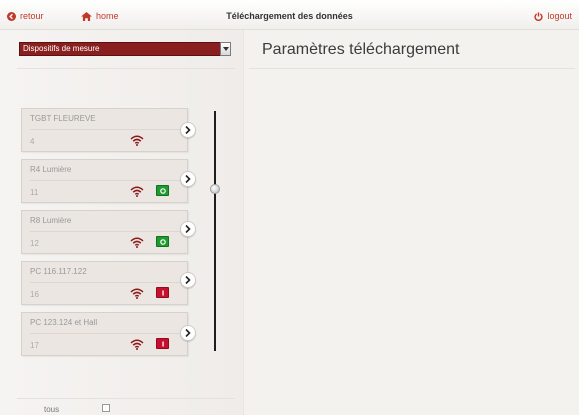 This screenshot has height=415, width=579. I want to click on power-icon, so click(539, 16).